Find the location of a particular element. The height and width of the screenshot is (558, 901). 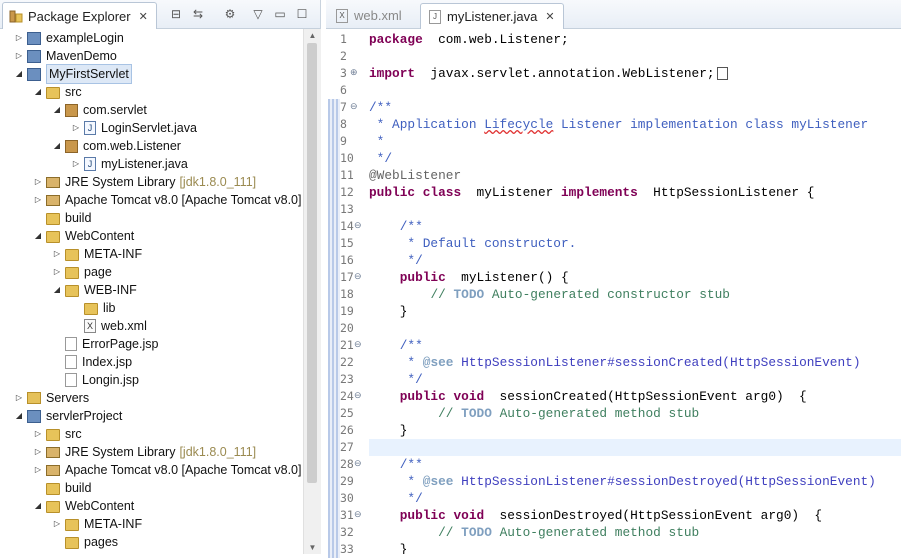

focus-icon: ⚙ is located at coordinates (230, 14).